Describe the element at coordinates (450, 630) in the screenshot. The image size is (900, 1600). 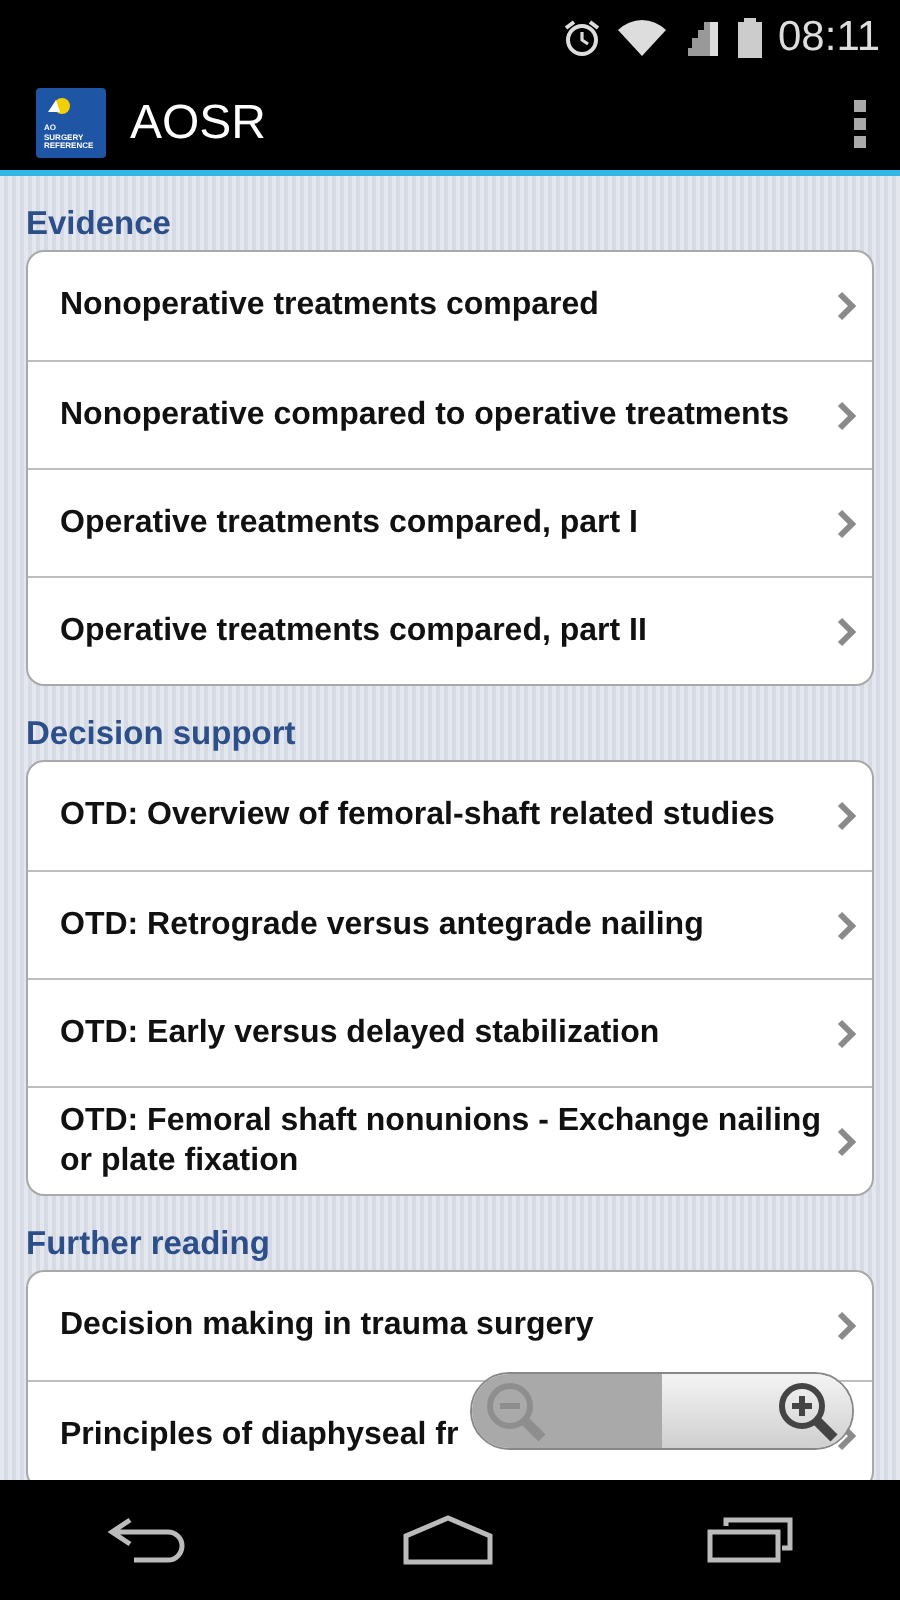
I see `list-item: Operative treatments compared, part II` at that location.